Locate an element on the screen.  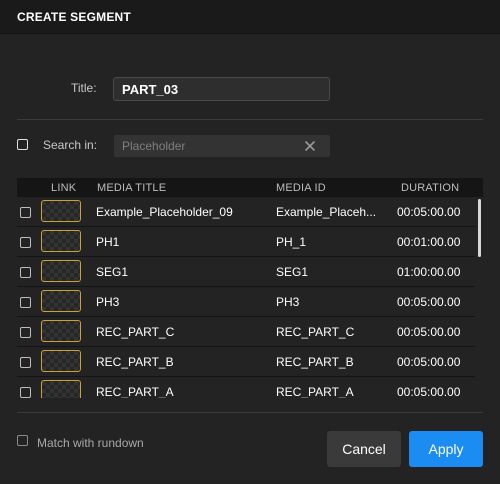
media-title-cell: REC_PART_A is located at coordinates (135, 391).